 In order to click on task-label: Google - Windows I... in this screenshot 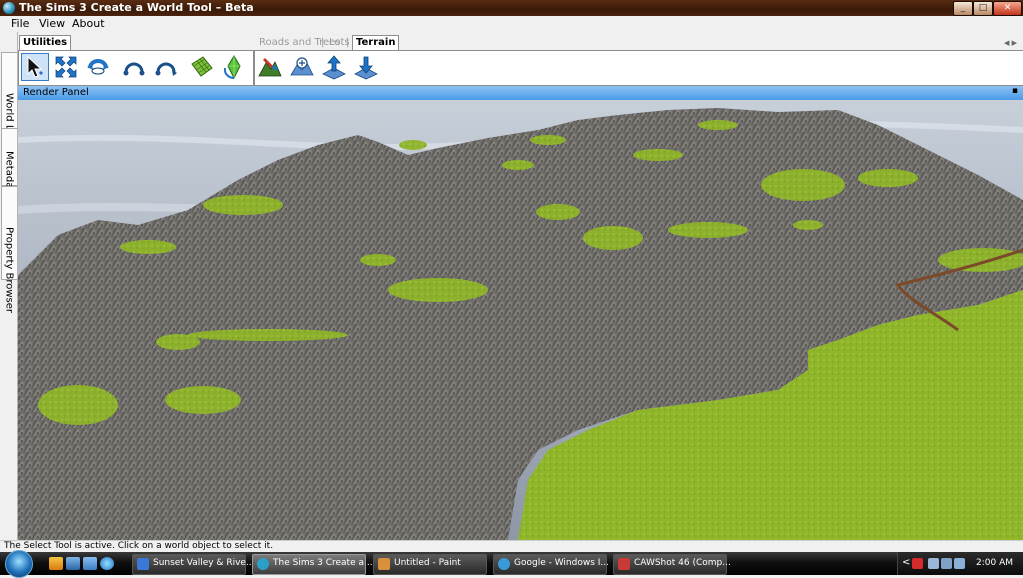, I will do `click(561, 563)`.